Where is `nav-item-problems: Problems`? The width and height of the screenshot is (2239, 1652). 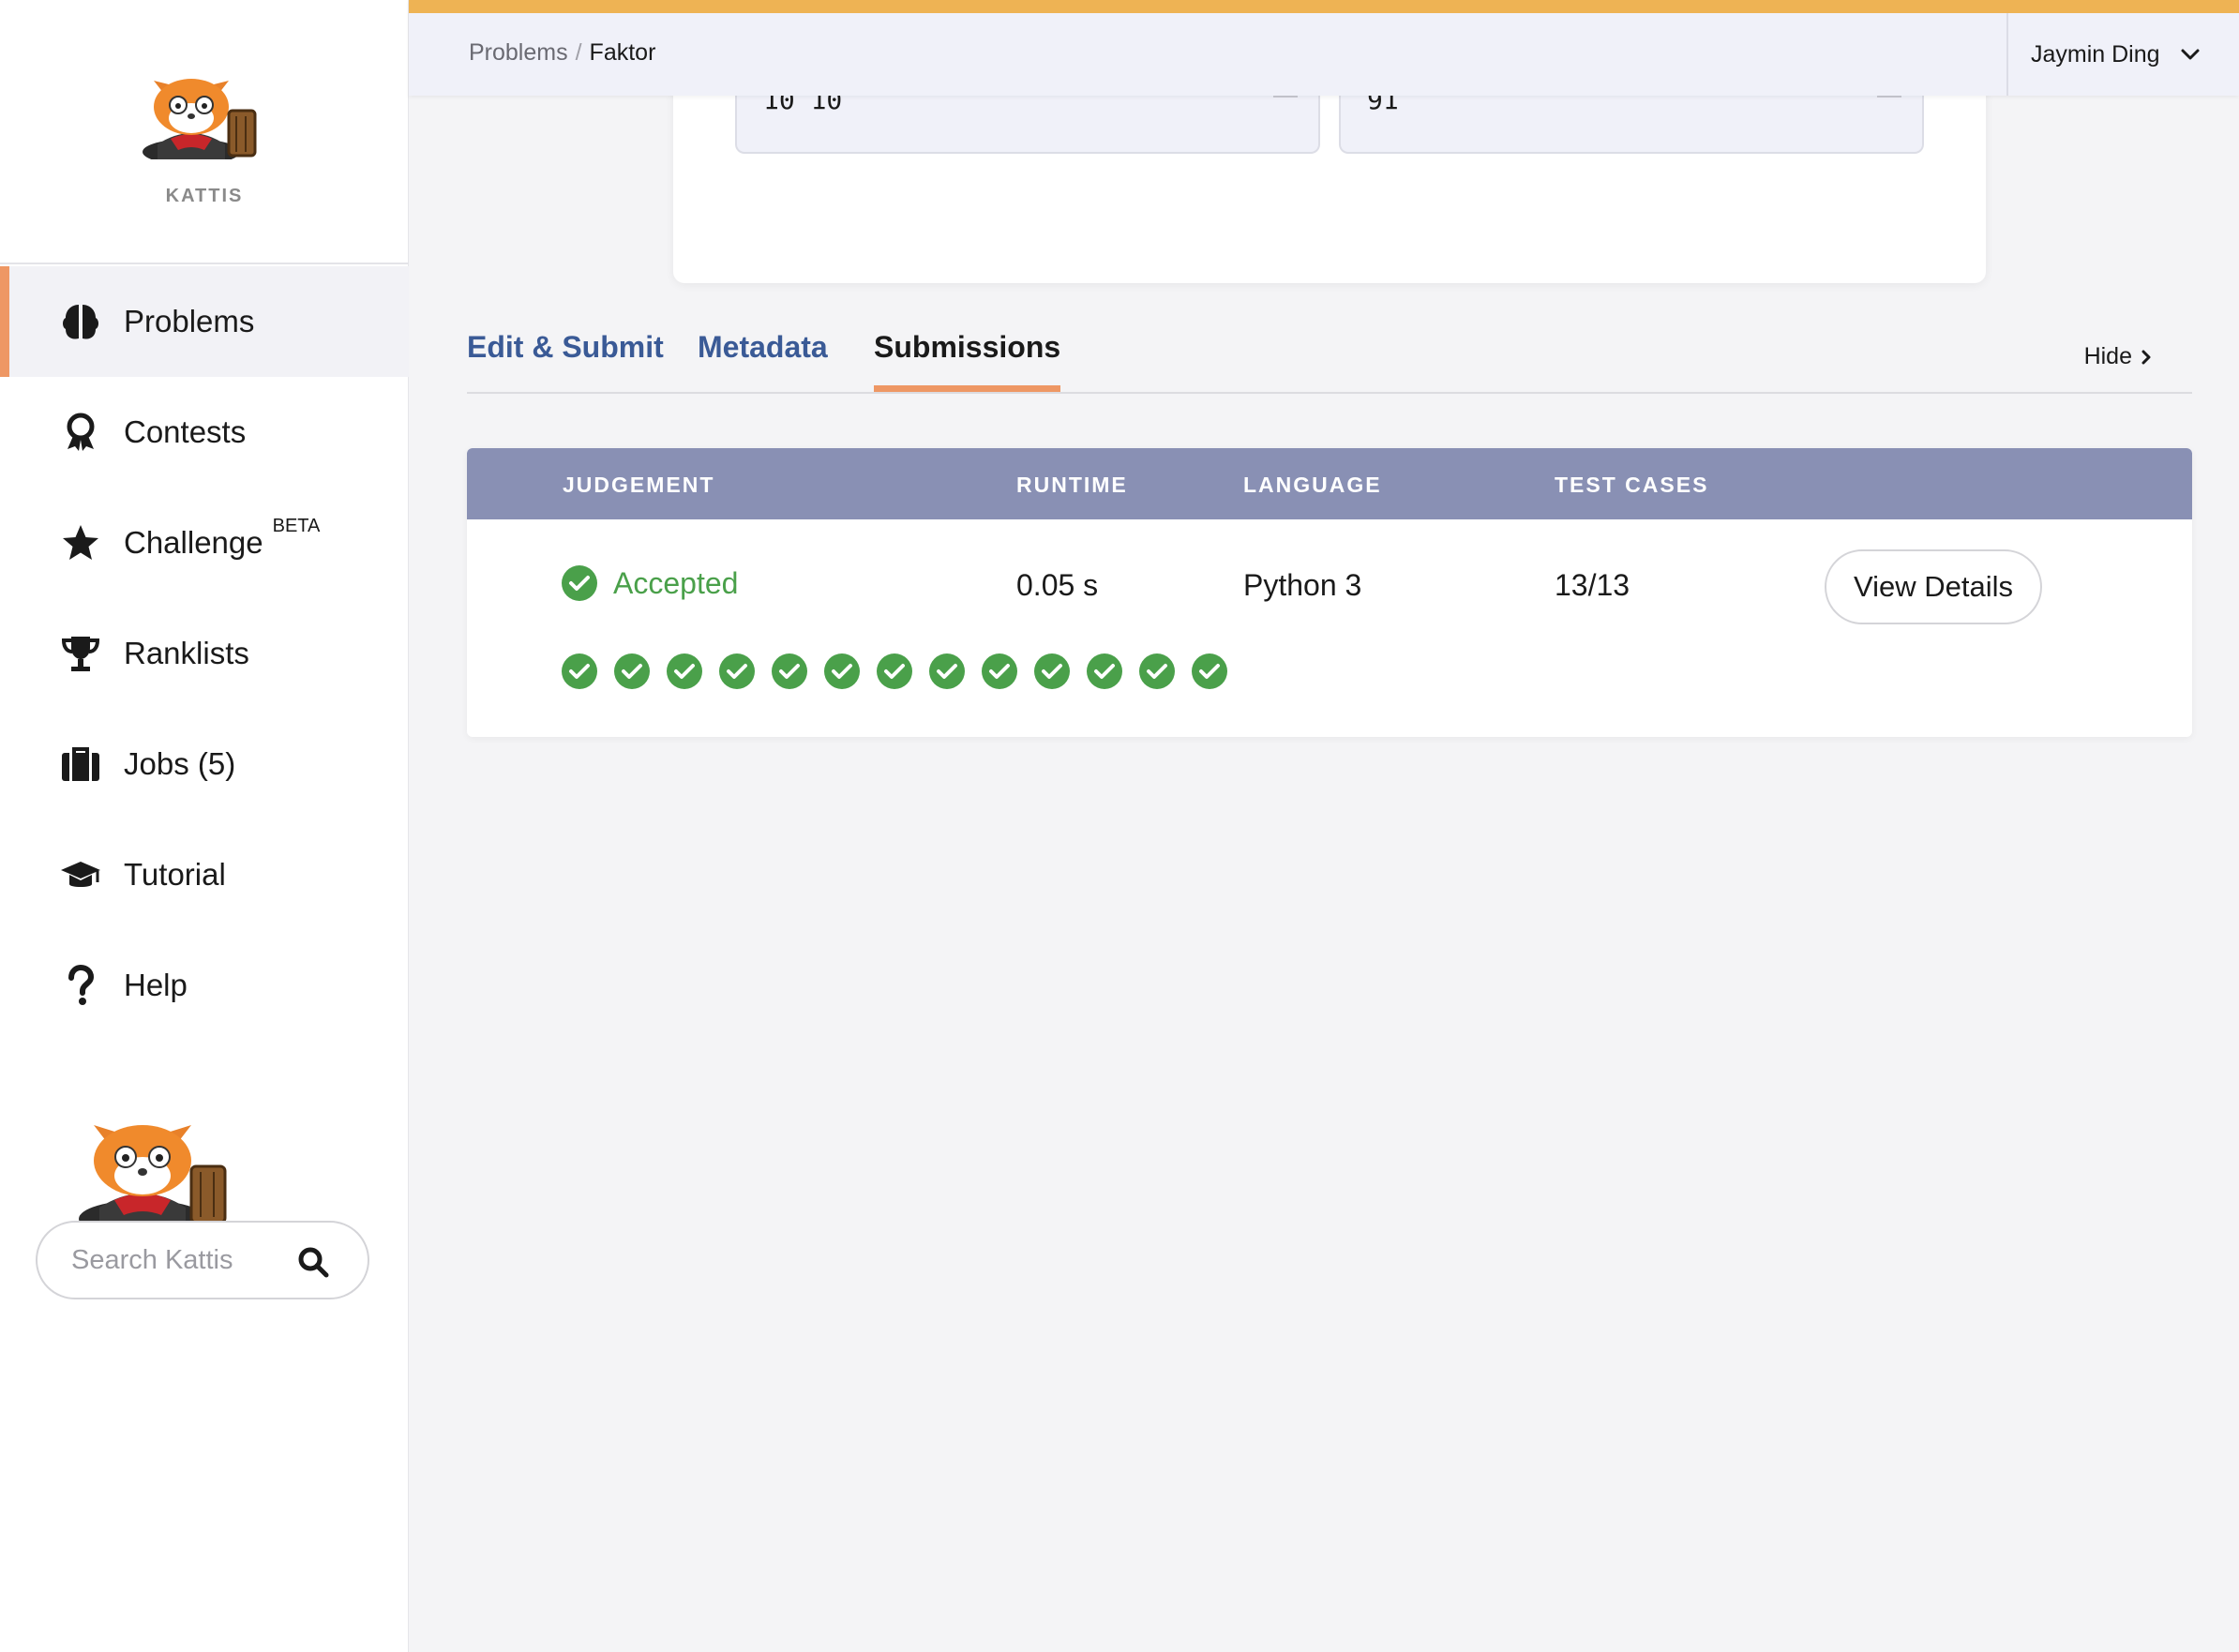
nav-item-problems: Problems is located at coordinates (204, 321).